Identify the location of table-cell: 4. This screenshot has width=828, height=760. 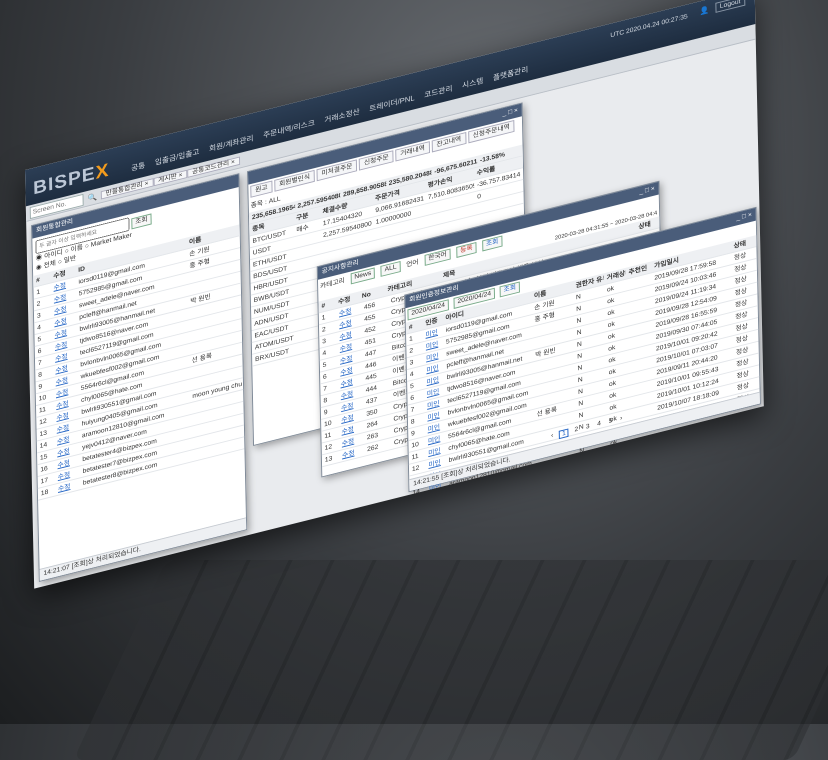
(411, 374).